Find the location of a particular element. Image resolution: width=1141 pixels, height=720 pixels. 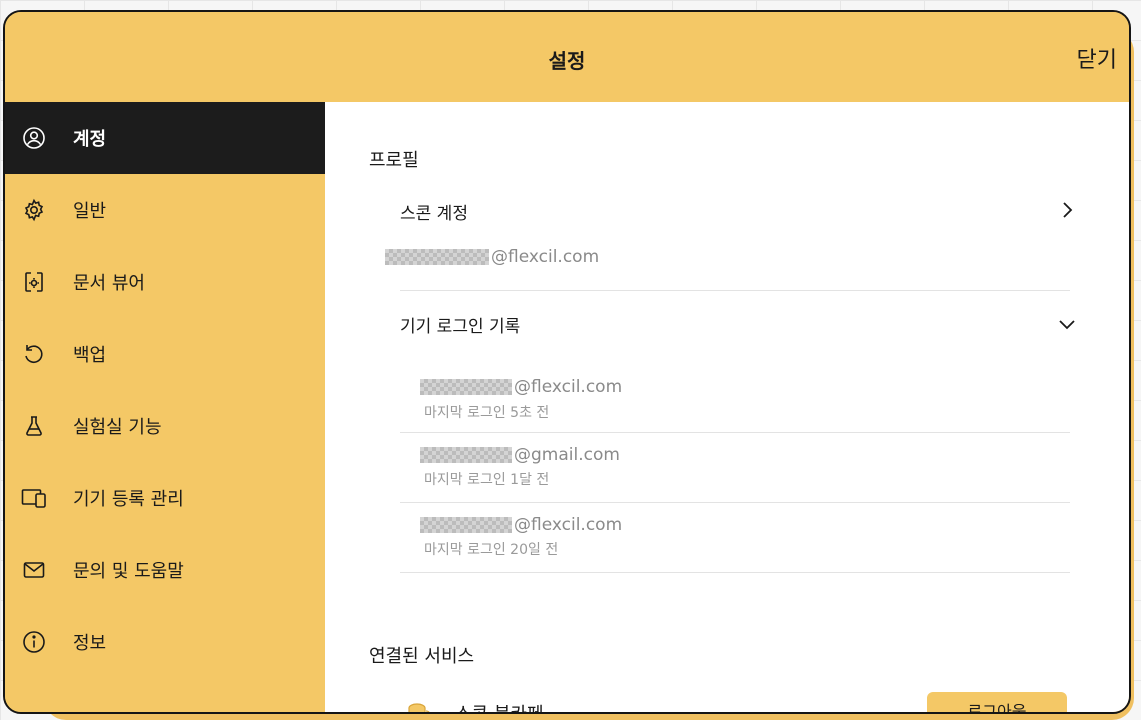

gear-icon is located at coordinates (34, 210).